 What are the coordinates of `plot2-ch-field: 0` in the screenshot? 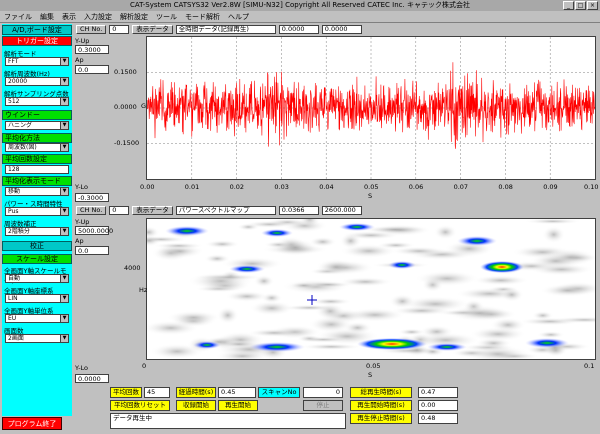 It's located at (119, 210).